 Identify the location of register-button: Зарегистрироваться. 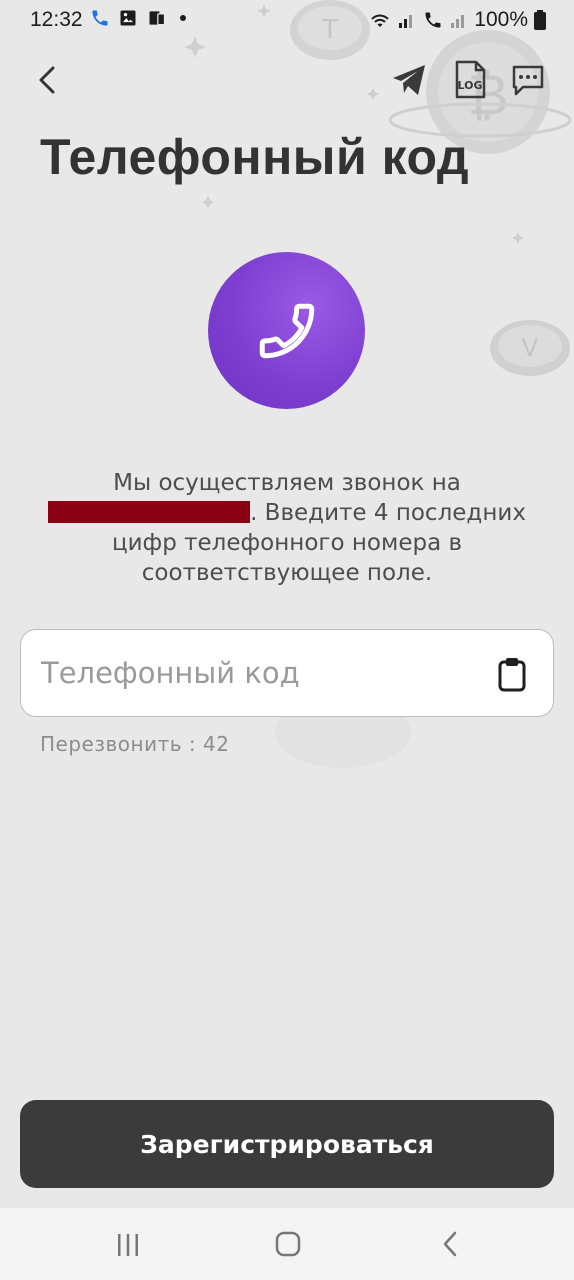
(287, 1144).